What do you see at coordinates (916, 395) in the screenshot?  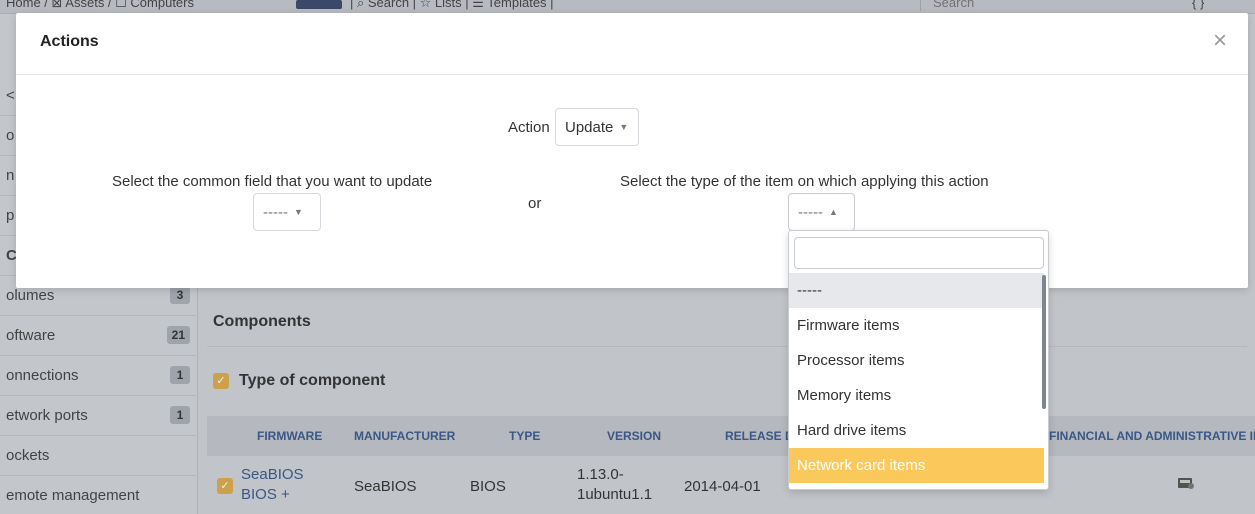 I see `dropdown-option: Memory items` at bounding box center [916, 395].